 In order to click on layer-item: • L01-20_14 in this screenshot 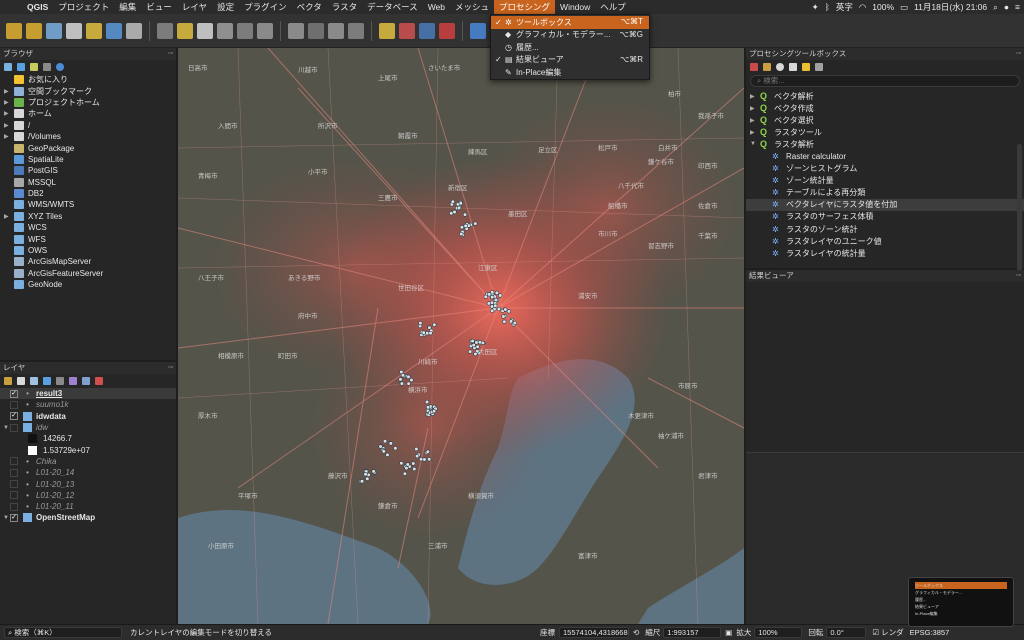, I will do `click(88, 472)`.